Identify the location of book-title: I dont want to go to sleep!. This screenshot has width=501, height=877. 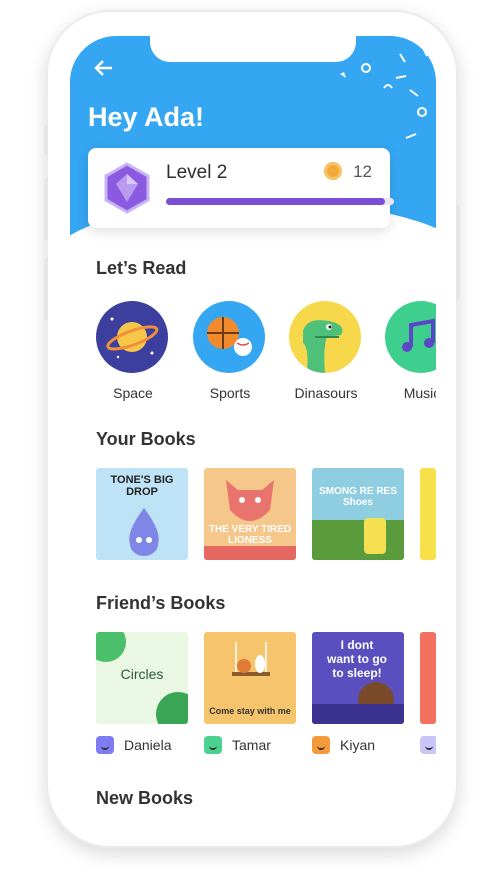
(357, 659).